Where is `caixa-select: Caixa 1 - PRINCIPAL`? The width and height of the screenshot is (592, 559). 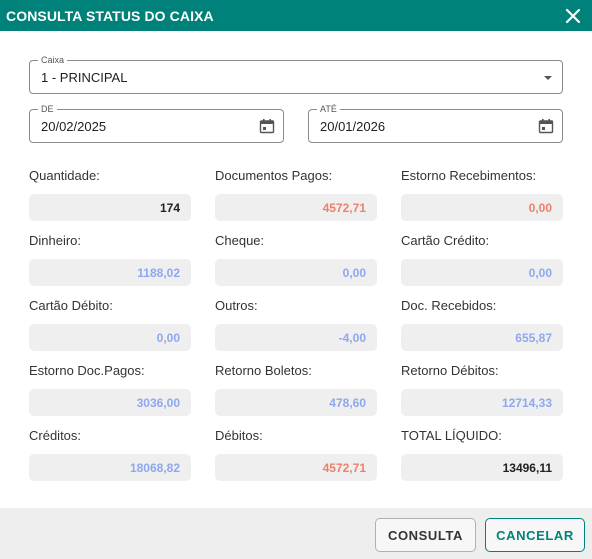
caixa-select: Caixa 1 - PRINCIPAL is located at coordinates (296, 74).